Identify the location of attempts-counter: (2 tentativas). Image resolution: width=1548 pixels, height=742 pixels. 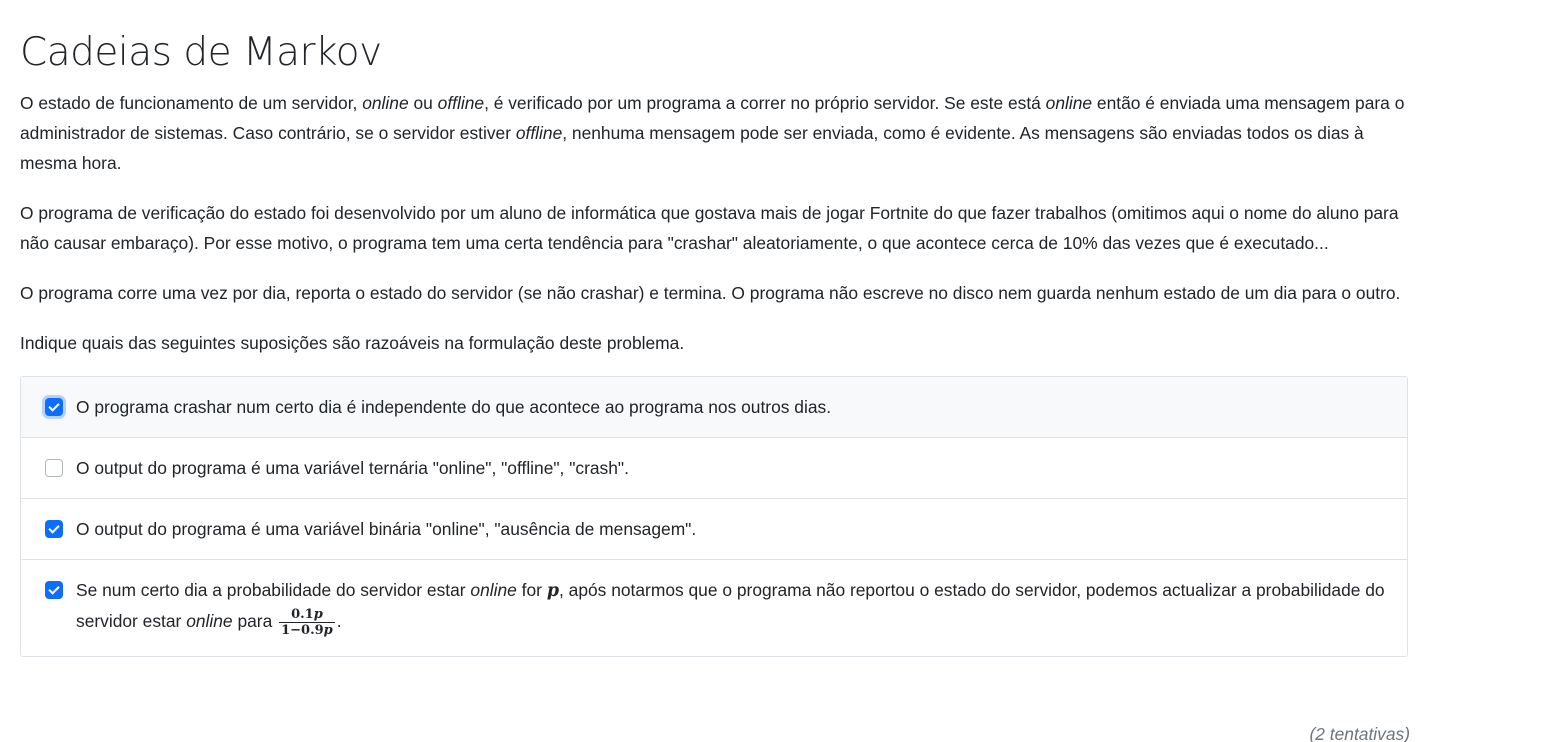
(1359, 733).